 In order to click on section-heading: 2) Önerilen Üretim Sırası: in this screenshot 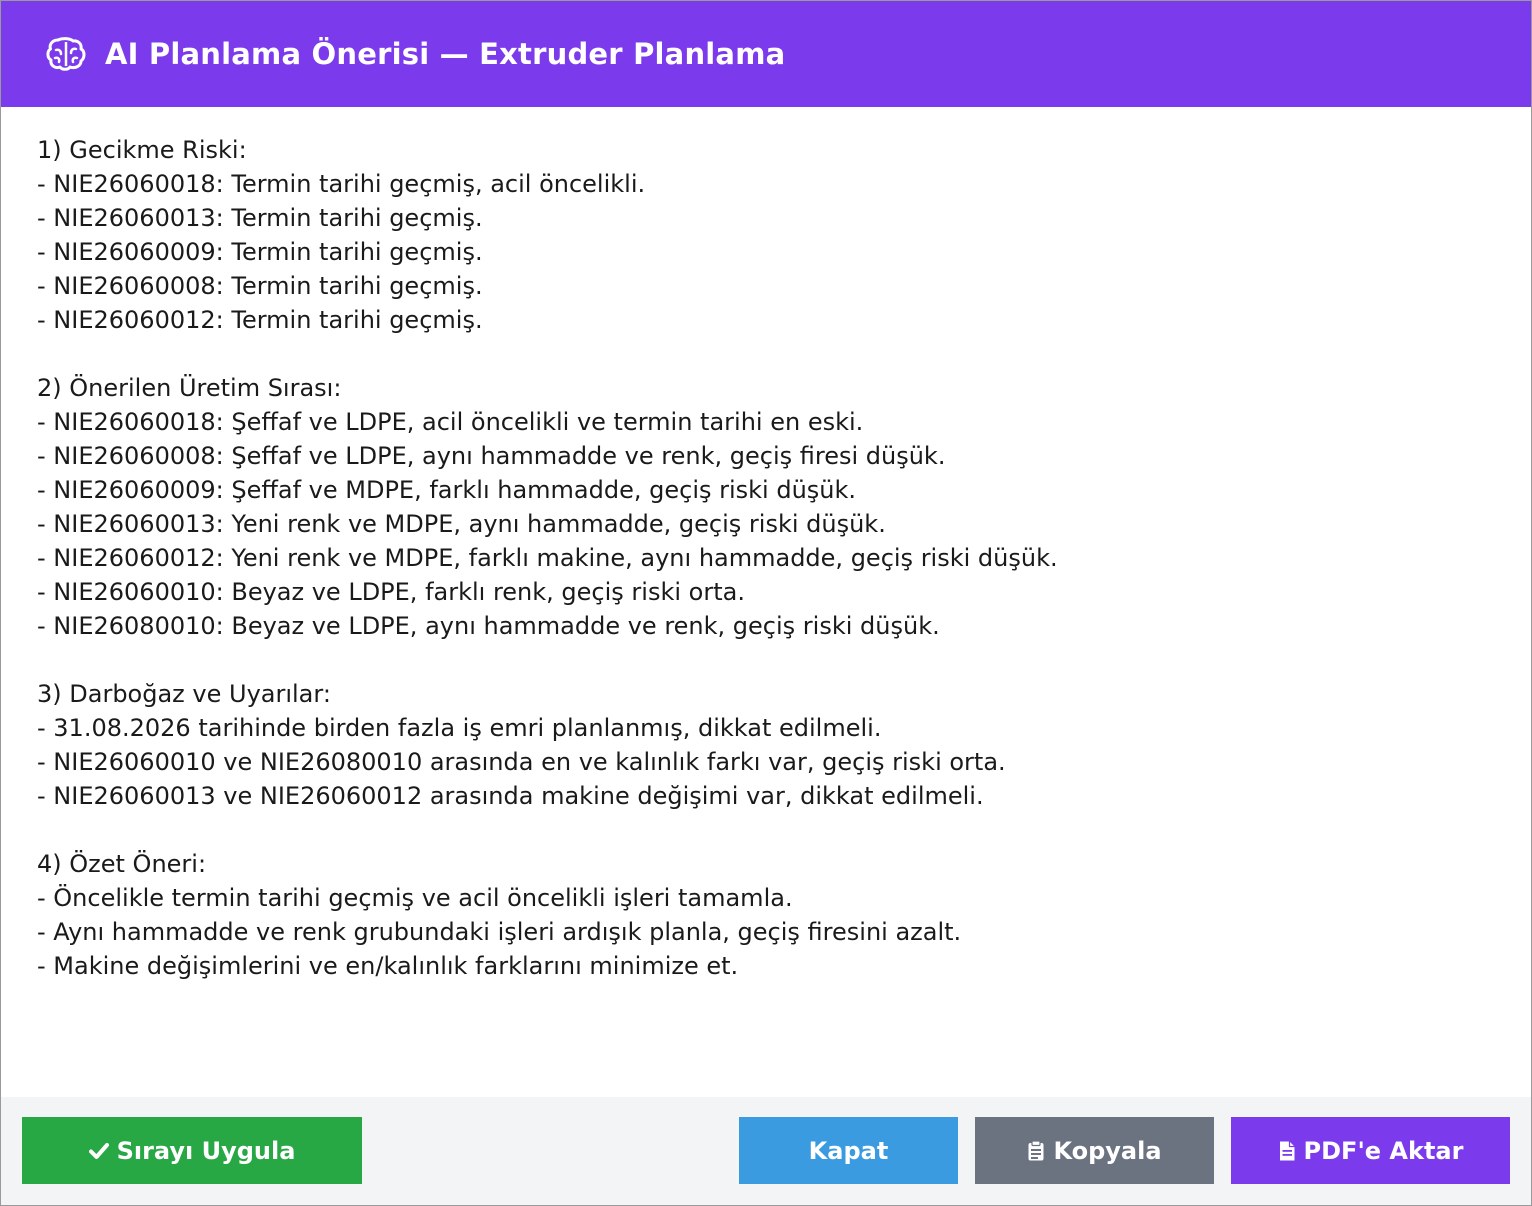, I will do `click(189, 388)`.